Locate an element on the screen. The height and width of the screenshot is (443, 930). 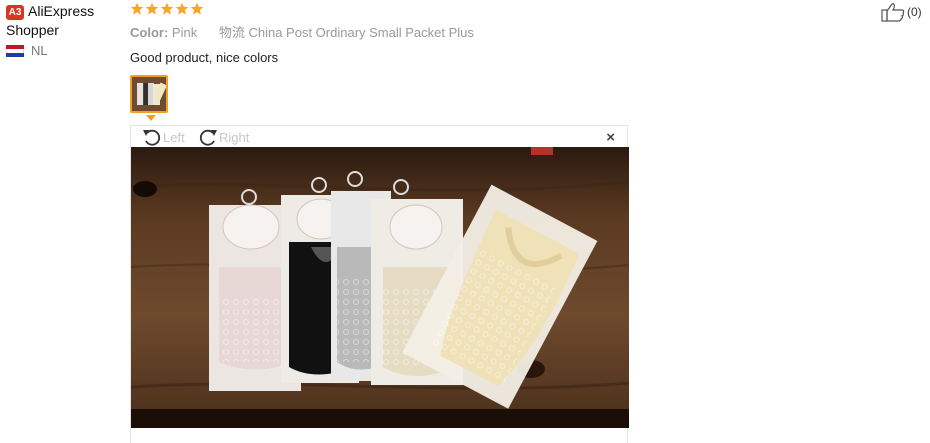
level-badge: A3 is located at coordinates (15, 12).